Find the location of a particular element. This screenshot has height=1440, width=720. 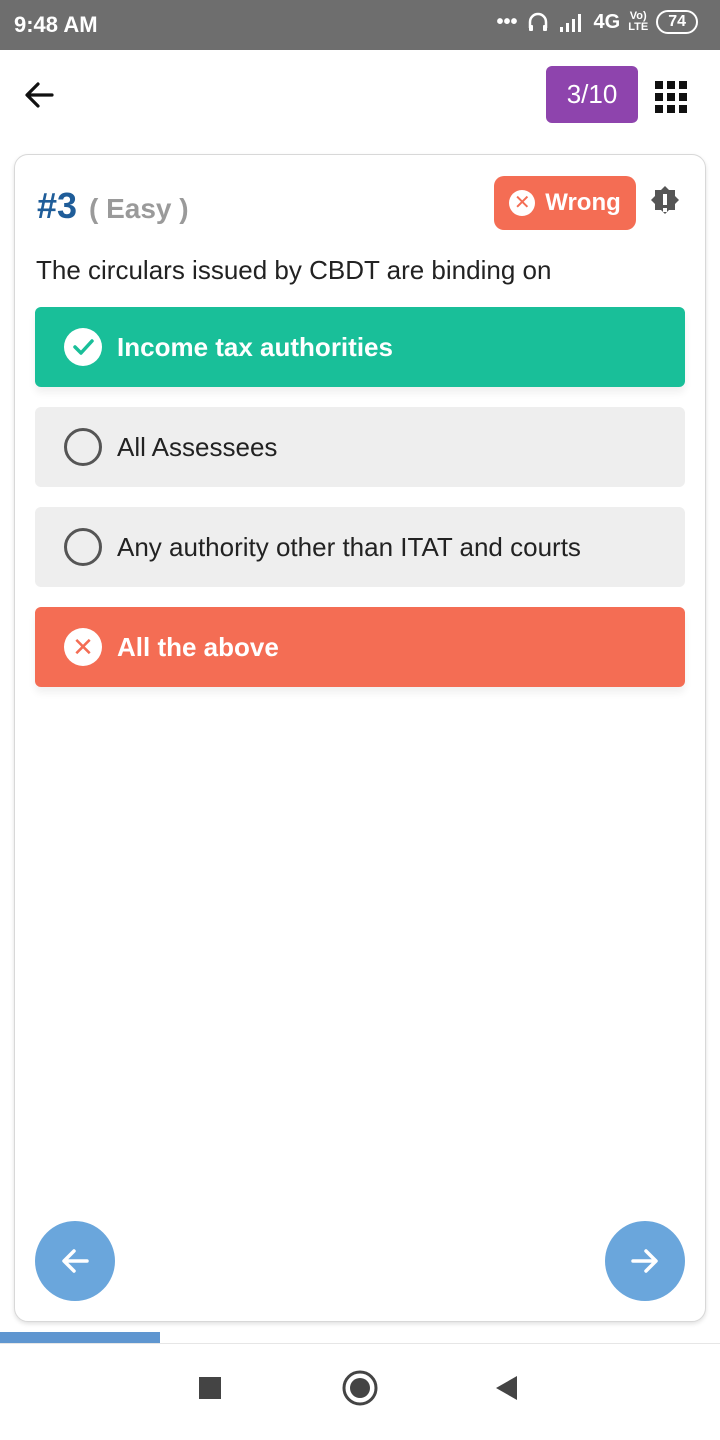

option-label: All the above is located at coordinates (198, 646).